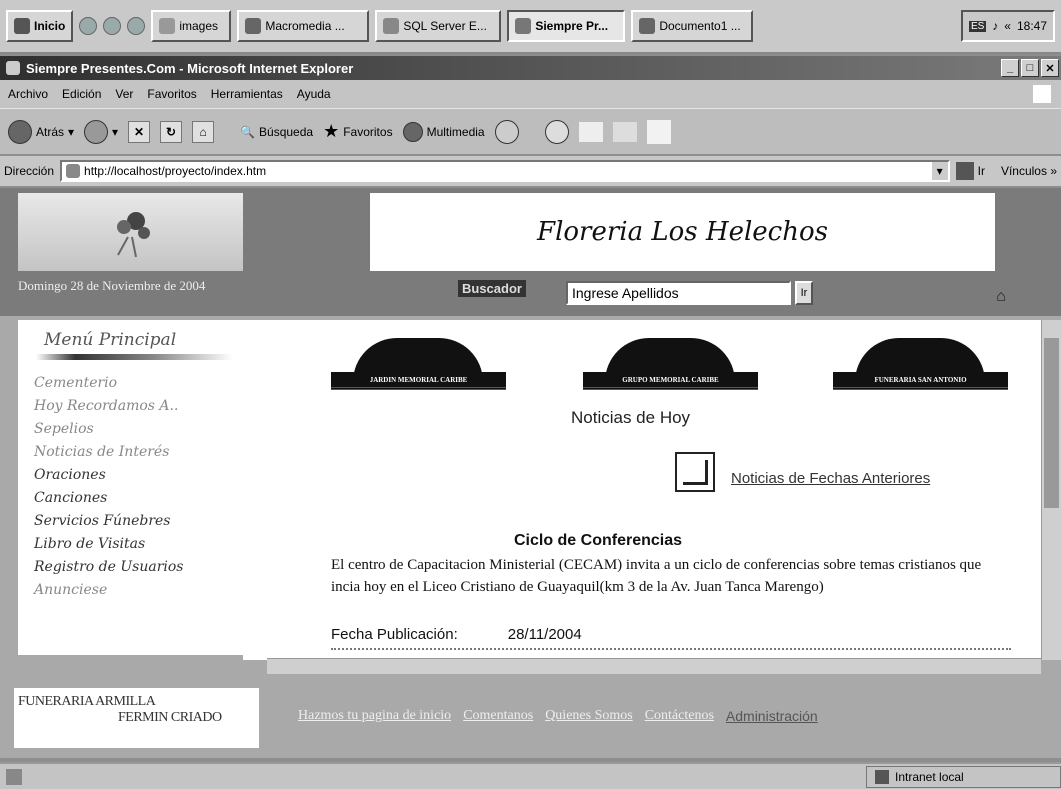 The image size is (1061, 789). I want to click on close-button: ✕, so click(1050, 68).